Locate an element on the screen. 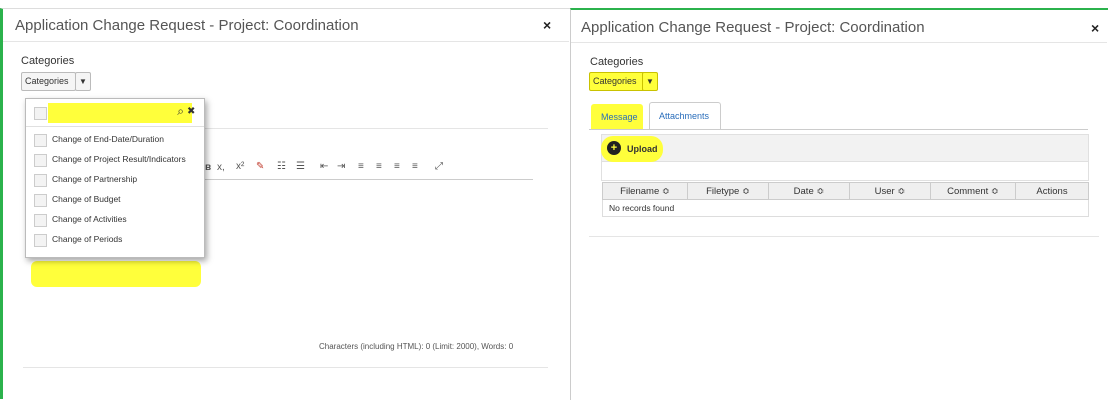  category-option: Change of Periods is located at coordinates (118, 240).